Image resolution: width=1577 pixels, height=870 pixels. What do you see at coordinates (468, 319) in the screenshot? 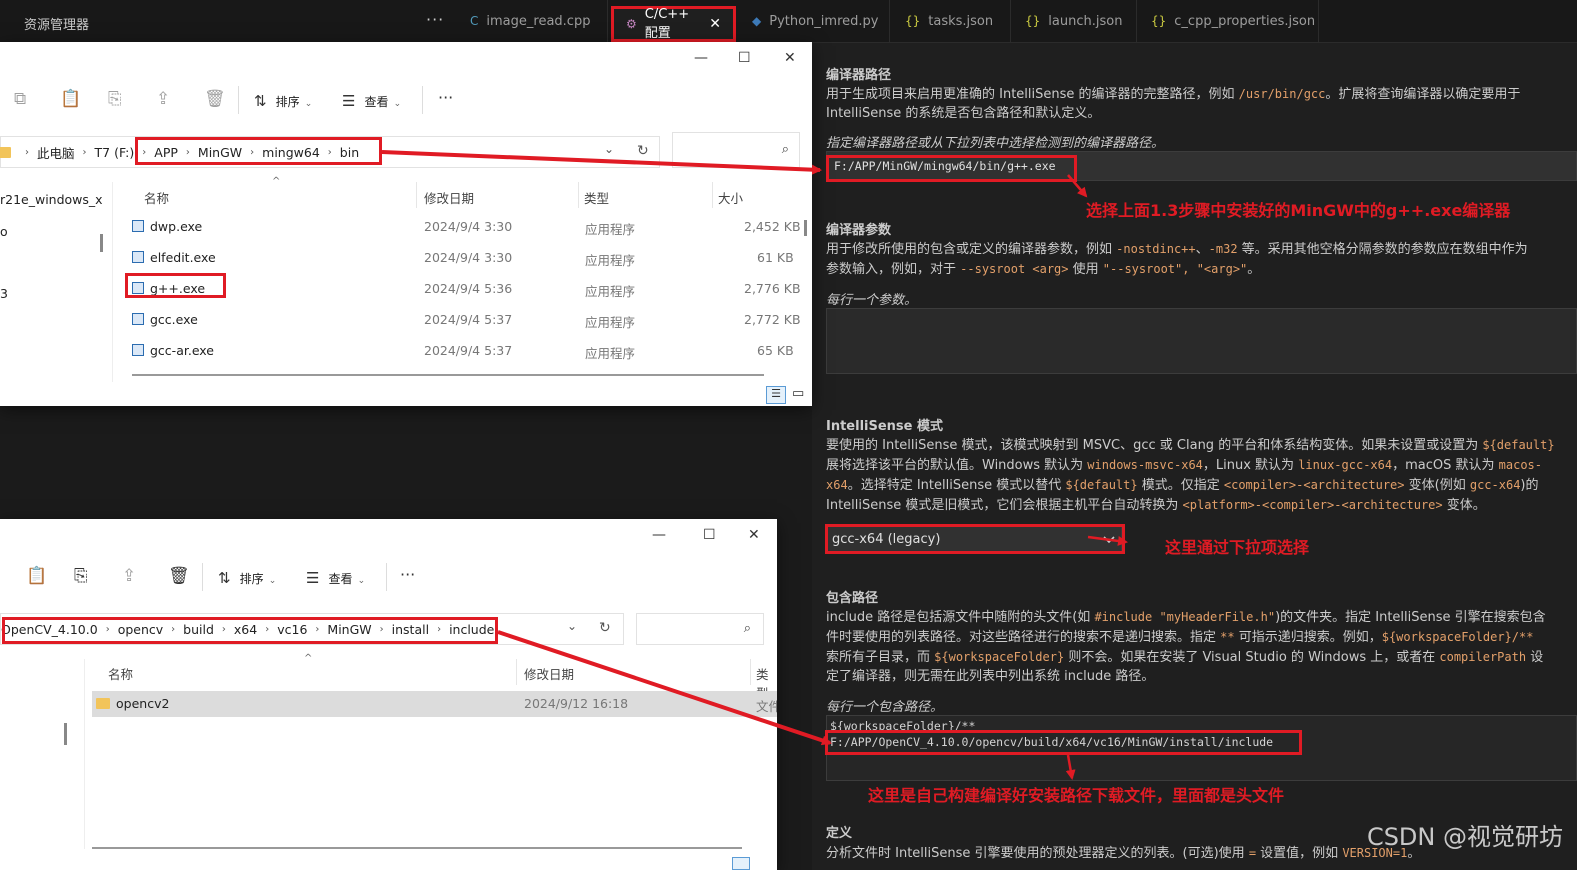
I see `file-date: 2024/9/4 5:37` at bounding box center [468, 319].